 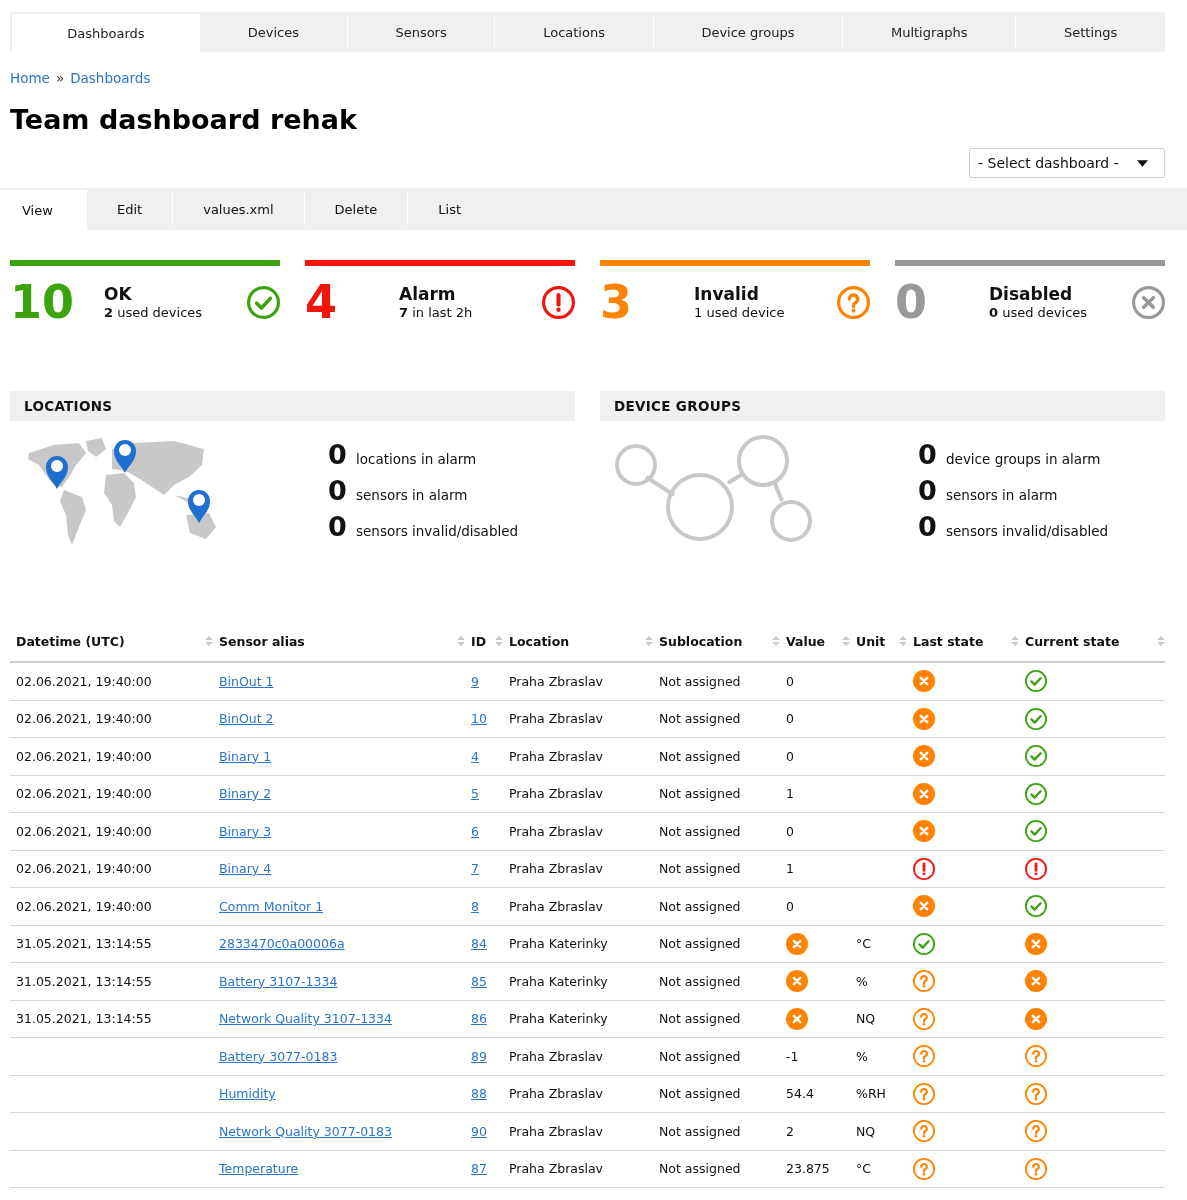 I want to click on id-link: 86, so click(x=479, y=1019).